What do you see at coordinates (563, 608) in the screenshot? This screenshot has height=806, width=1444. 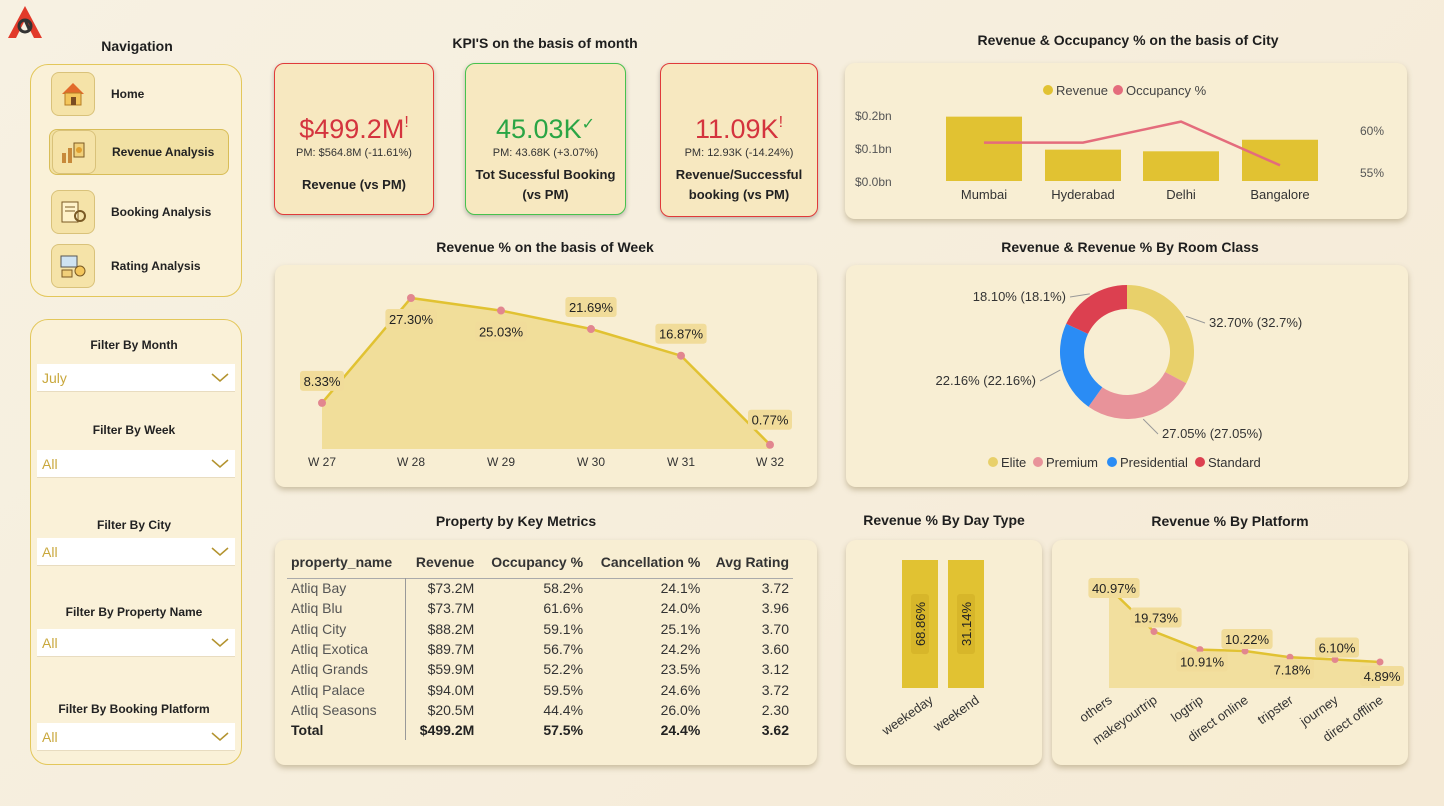 I see `table-cell: 61.6%` at bounding box center [563, 608].